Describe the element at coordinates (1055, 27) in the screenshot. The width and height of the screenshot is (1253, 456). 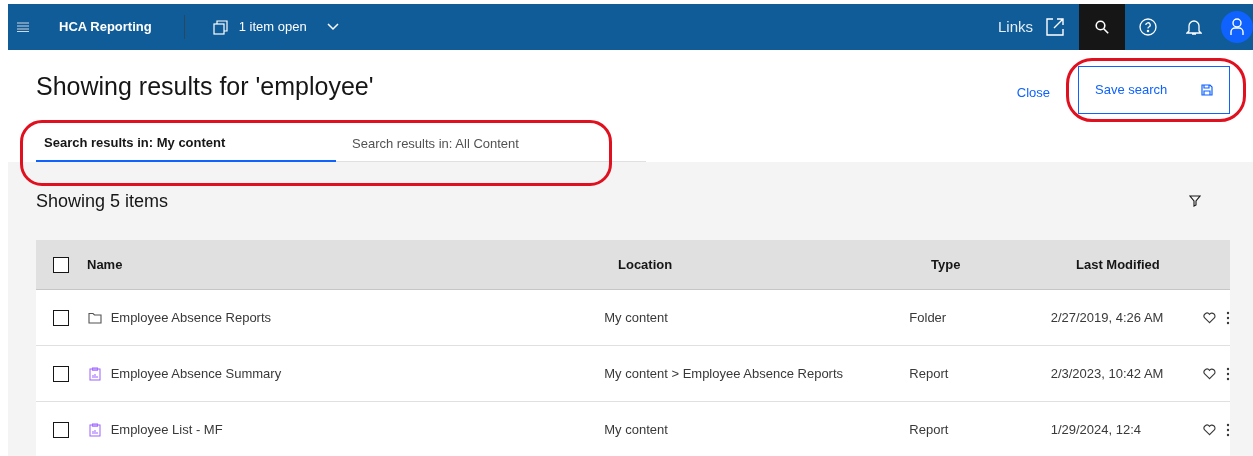
I see `external-link-icon` at that location.